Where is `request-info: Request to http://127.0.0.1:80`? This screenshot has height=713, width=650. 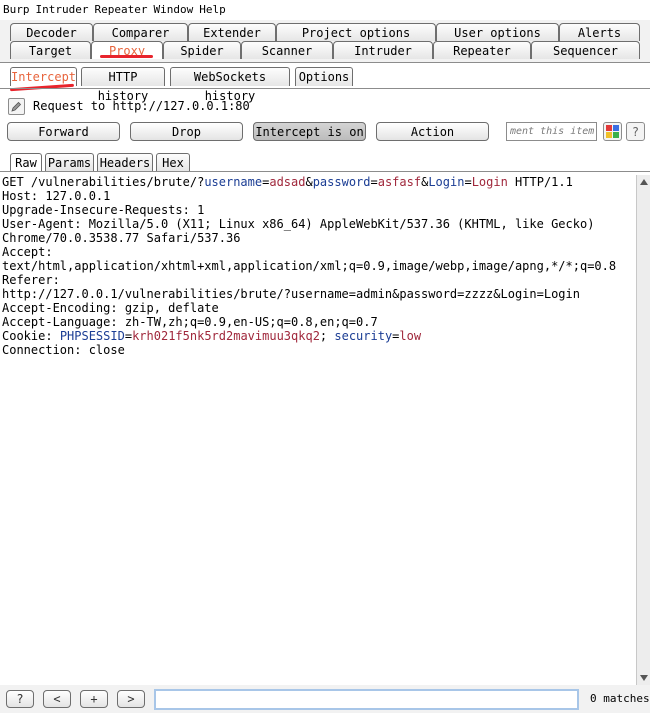
request-info: Request to http://127.0.0.1:80 is located at coordinates (129, 106).